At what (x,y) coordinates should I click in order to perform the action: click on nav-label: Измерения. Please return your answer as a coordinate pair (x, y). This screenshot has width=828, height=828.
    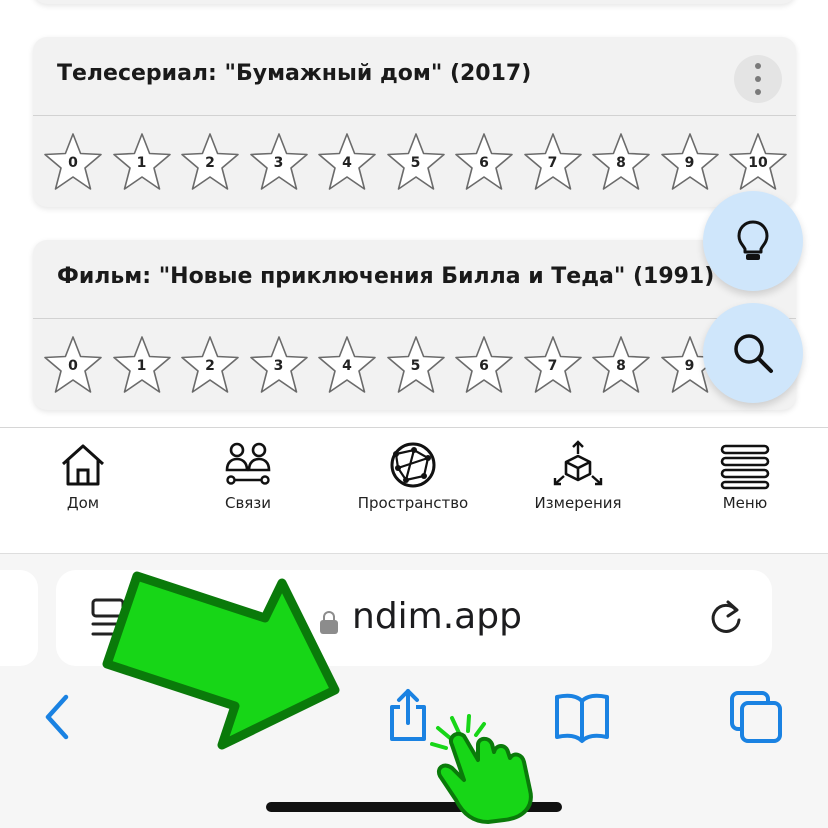
    Looking at the image, I should click on (578, 503).